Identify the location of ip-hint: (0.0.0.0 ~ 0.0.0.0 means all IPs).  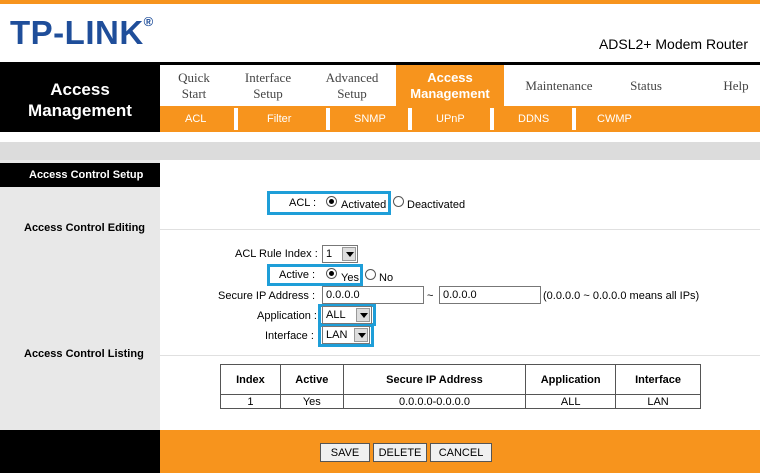
(621, 296).